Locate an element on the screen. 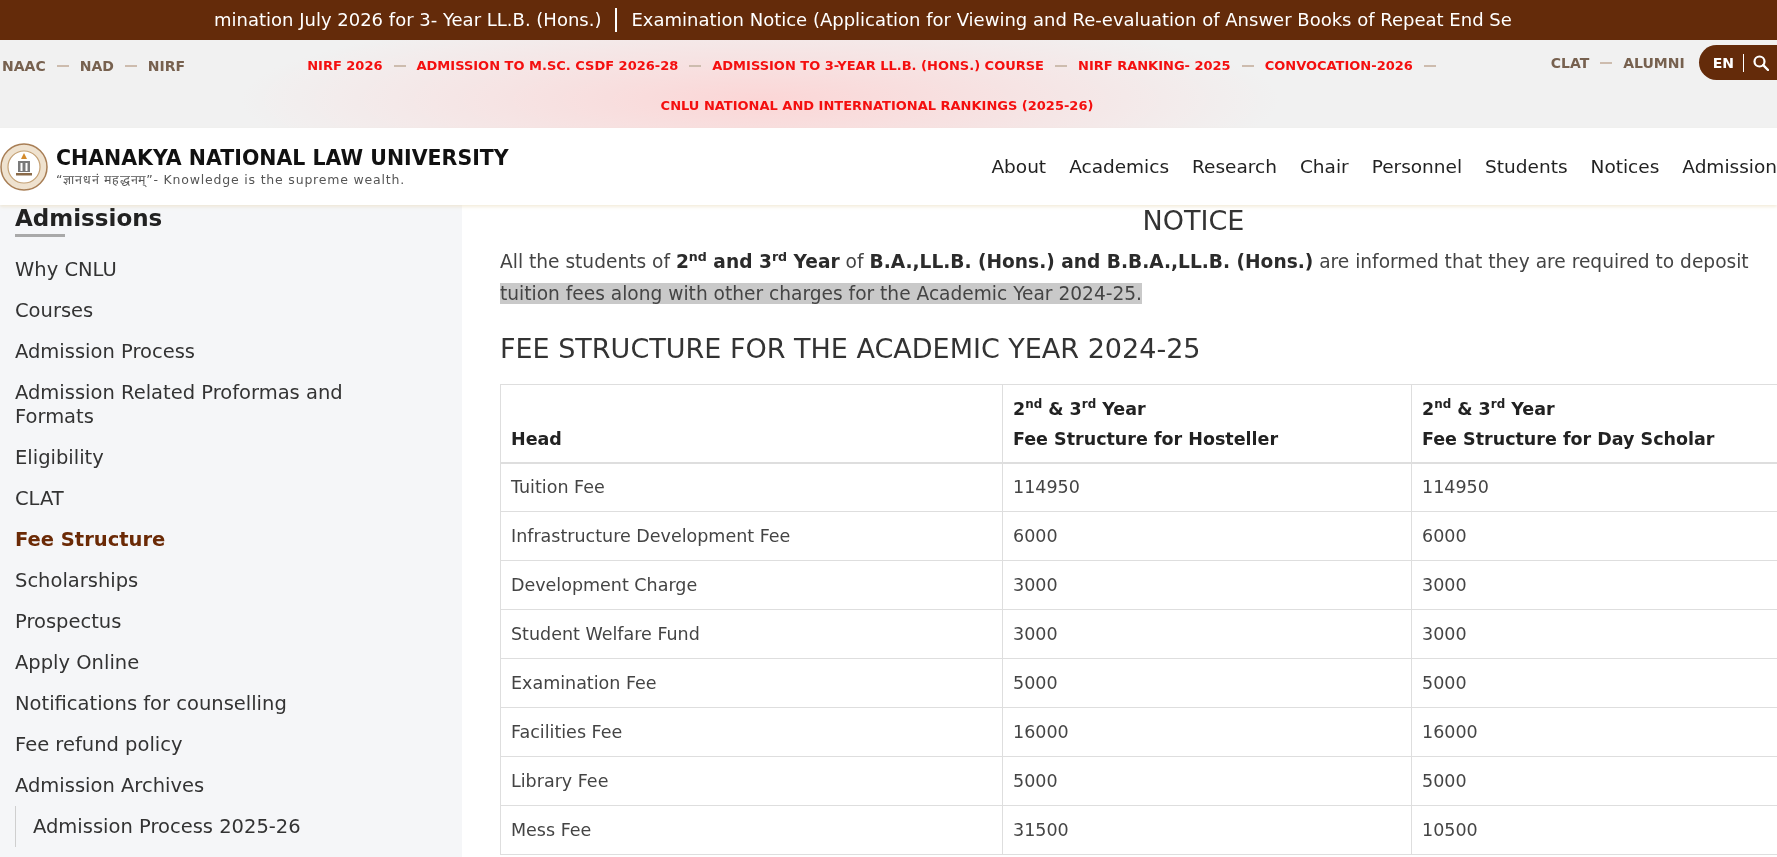 This screenshot has width=1777, height=857. sidebar-link: Prospectus is located at coordinates (68, 621).